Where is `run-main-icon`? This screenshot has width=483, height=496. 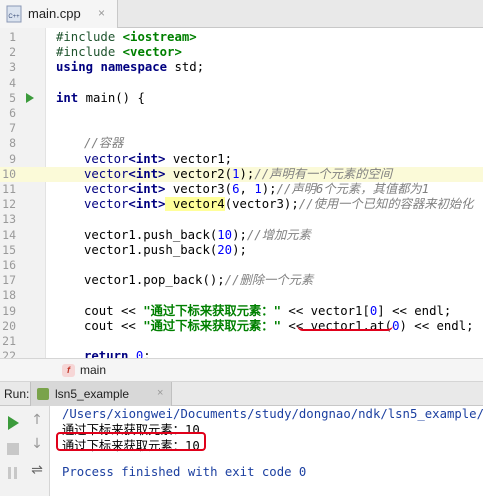
run-main-icon is located at coordinates (30, 97).